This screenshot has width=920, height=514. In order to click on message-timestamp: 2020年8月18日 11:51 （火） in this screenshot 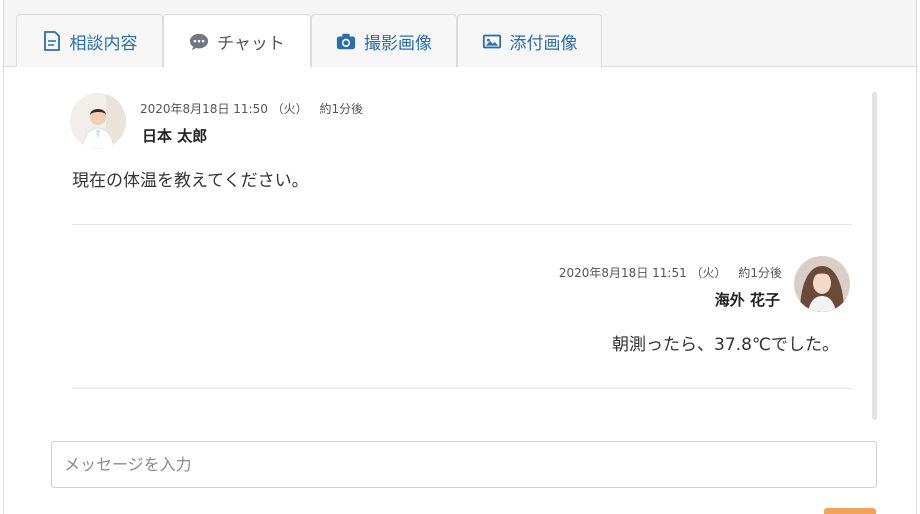, I will do `click(642, 273)`.